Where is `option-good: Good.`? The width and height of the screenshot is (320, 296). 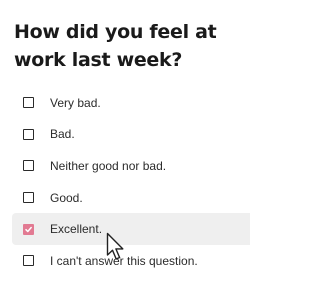 option-good: Good. is located at coordinates (131, 198).